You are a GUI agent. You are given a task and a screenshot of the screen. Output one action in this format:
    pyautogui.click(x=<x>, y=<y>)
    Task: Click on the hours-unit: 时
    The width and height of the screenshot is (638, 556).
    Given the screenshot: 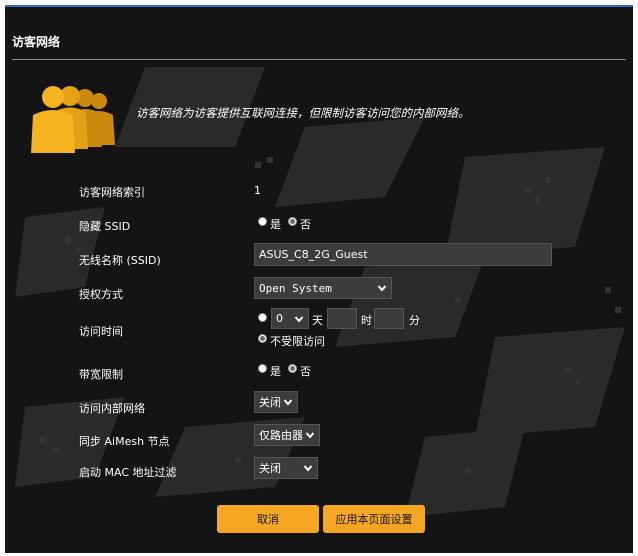 What is the action you would take?
    pyautogui.click(x=366, y=320)
    